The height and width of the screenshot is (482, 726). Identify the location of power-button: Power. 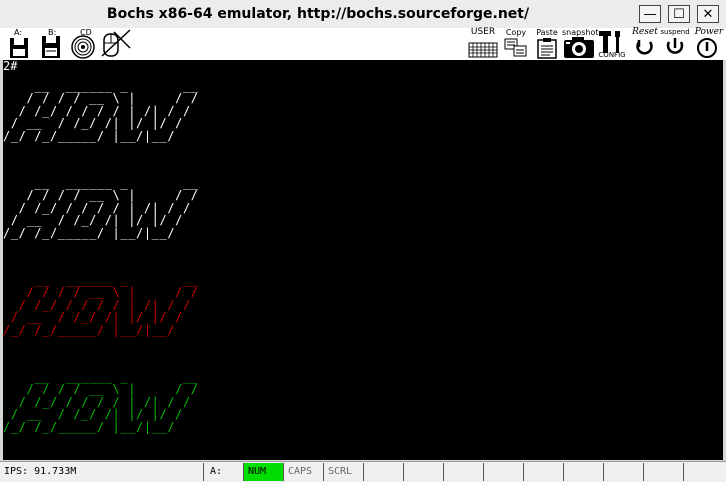
(709, 44).